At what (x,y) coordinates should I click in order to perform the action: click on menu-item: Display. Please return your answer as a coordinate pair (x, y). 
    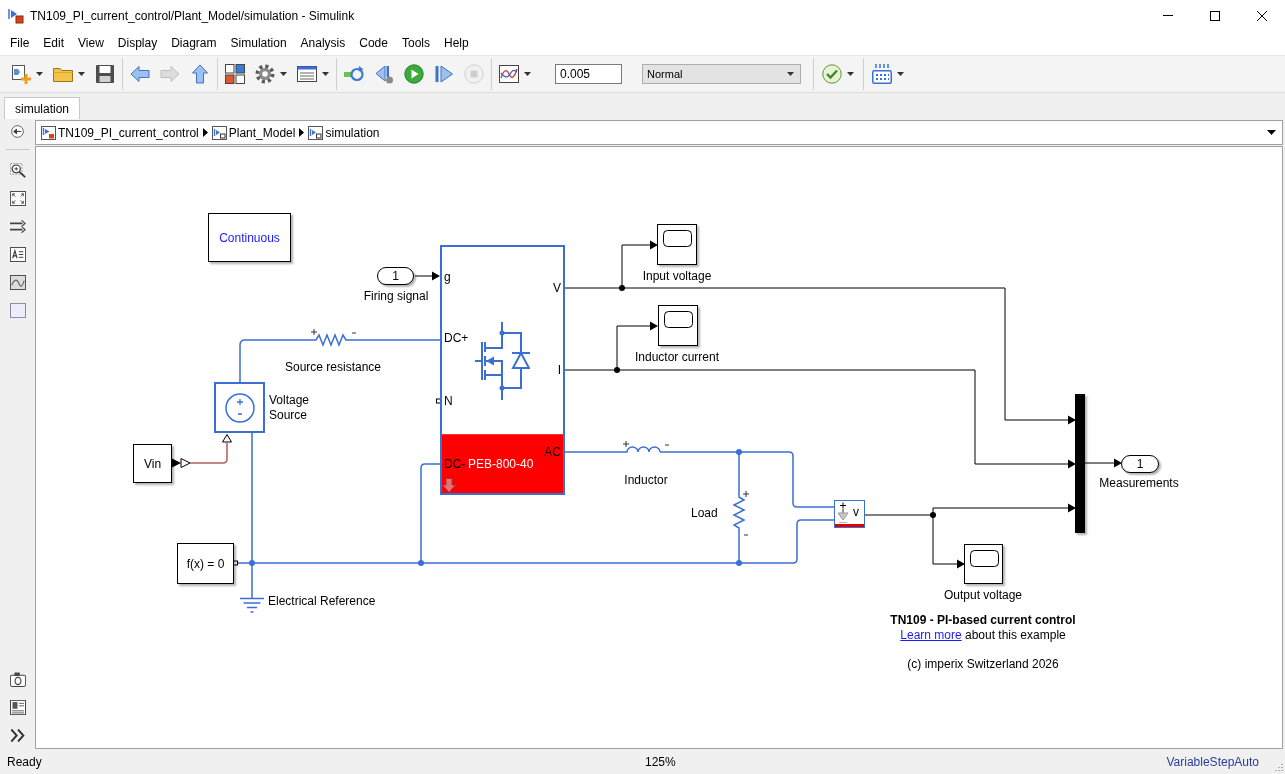
    Looking at the image, I should click on (137, 43).